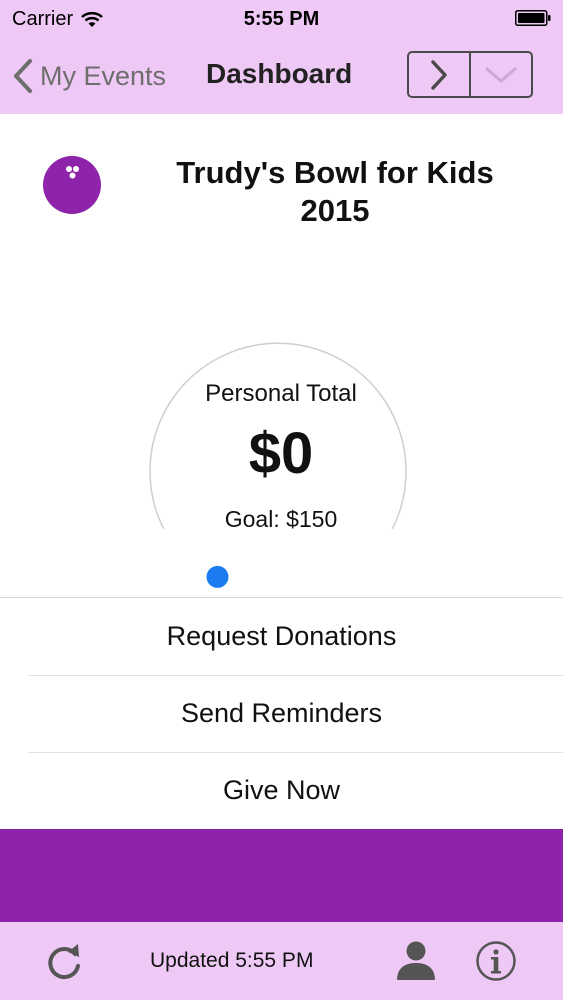  I want to click on chevron-left-icon, so click(23, 76).